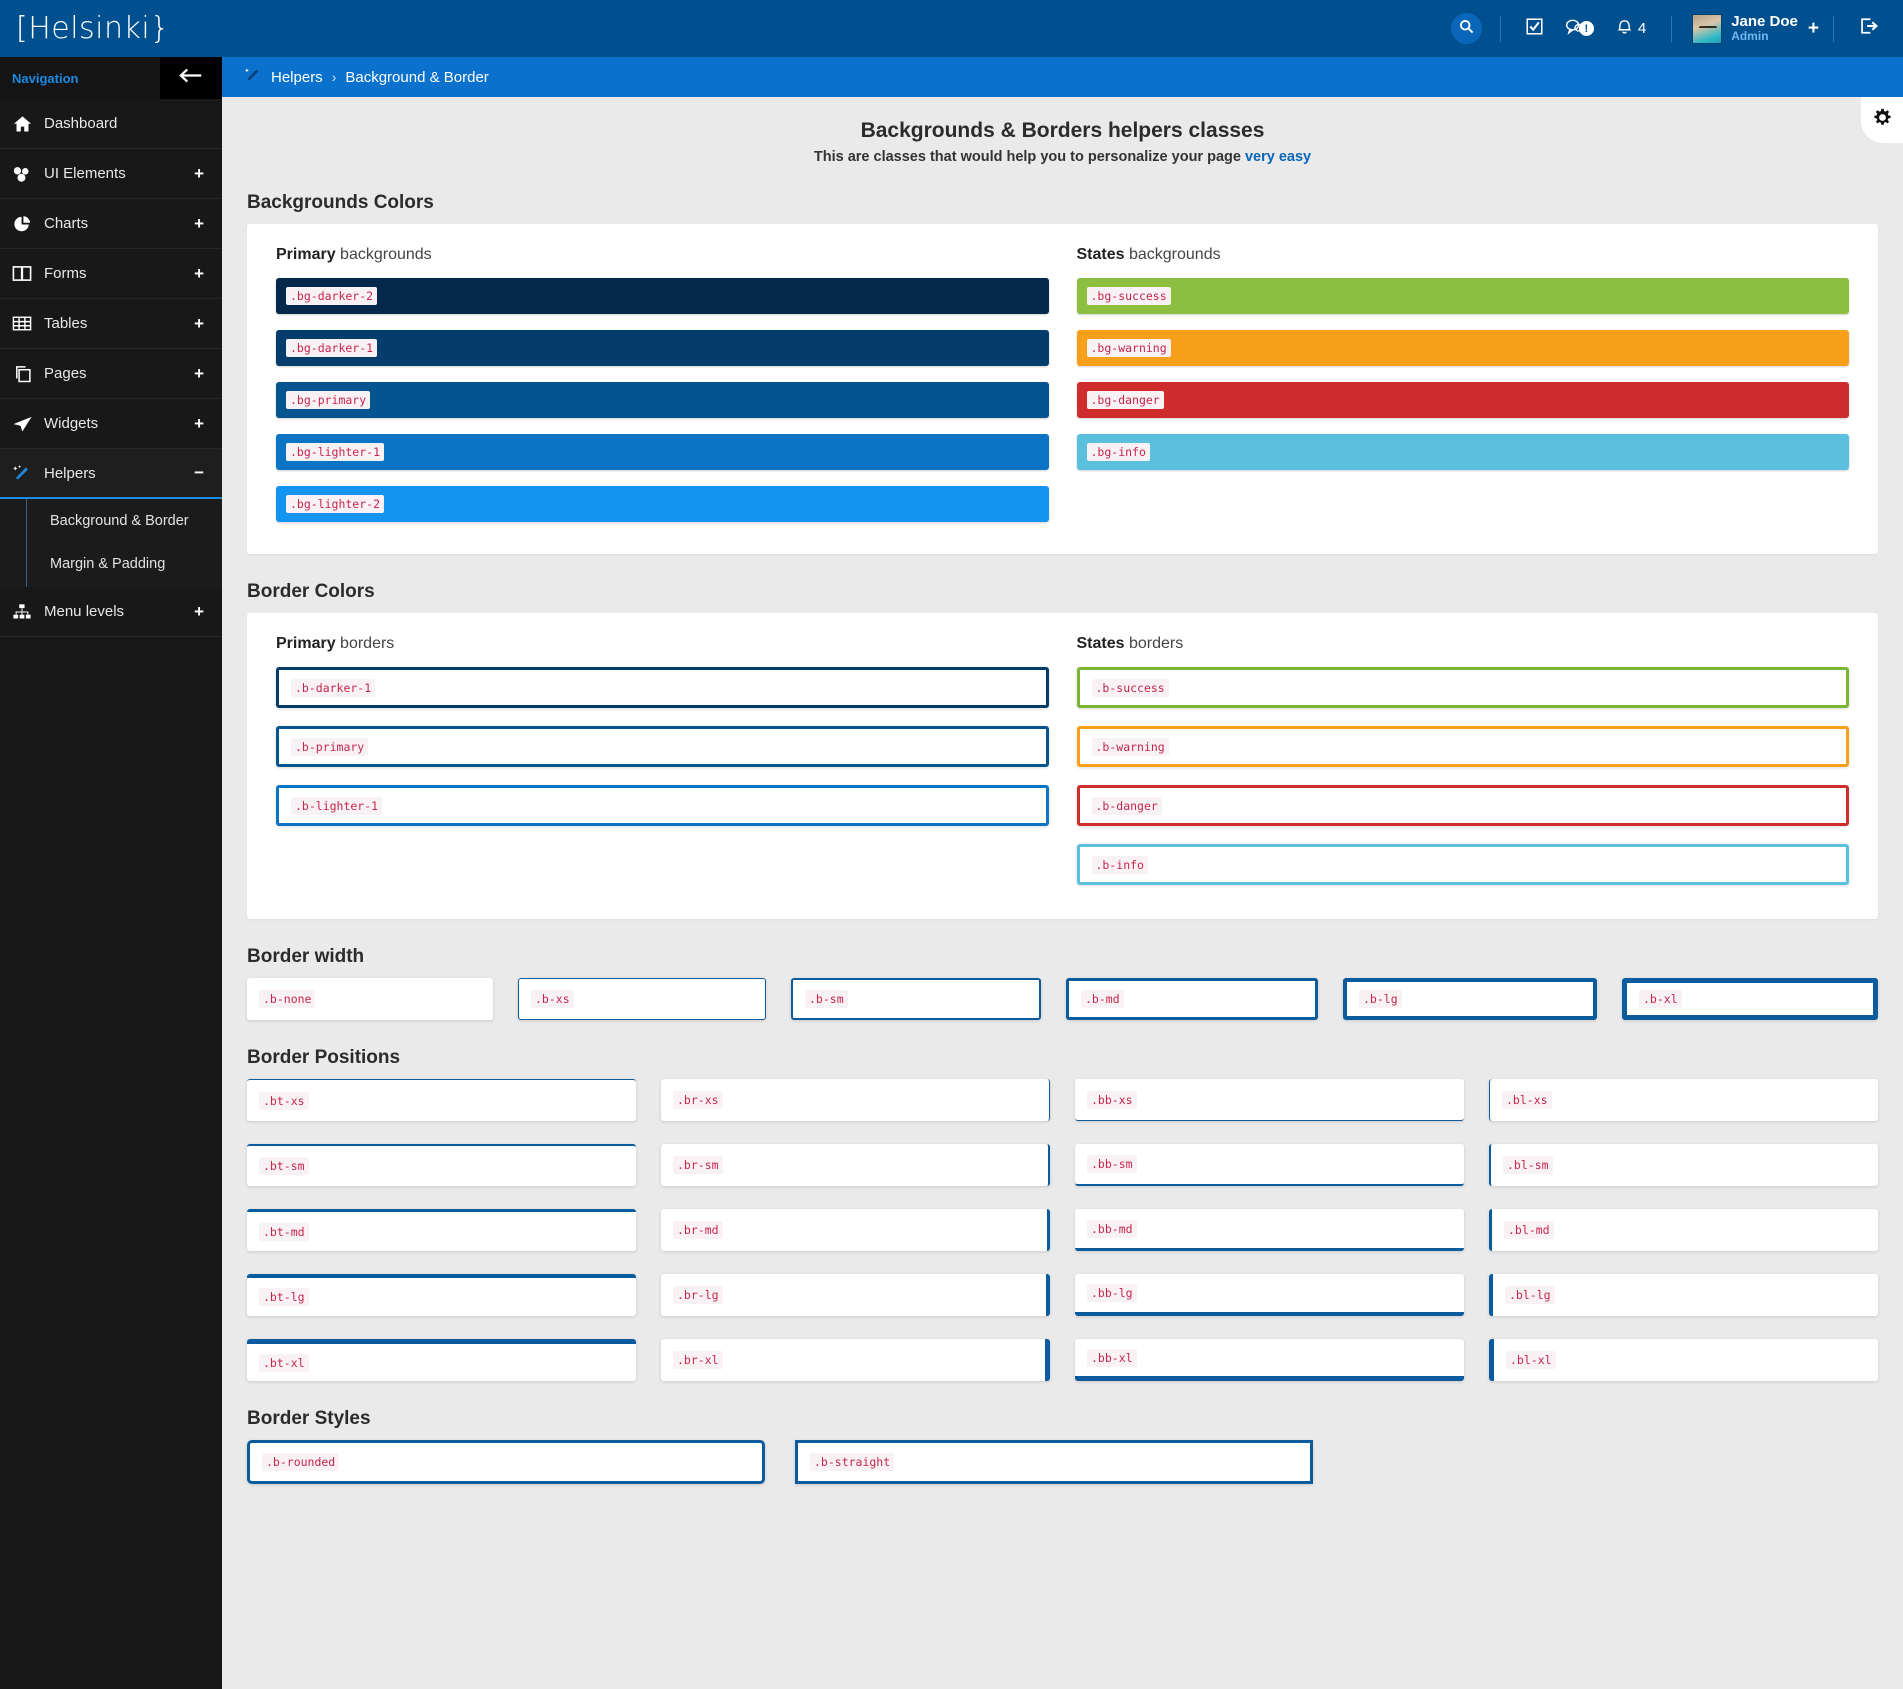 This screenshot has height=1689, width=1903. What do you see at coordinates (662, 400) in the screenshot?
I see `background-swatch: .bg-primary` at bounding box center [662, 400].